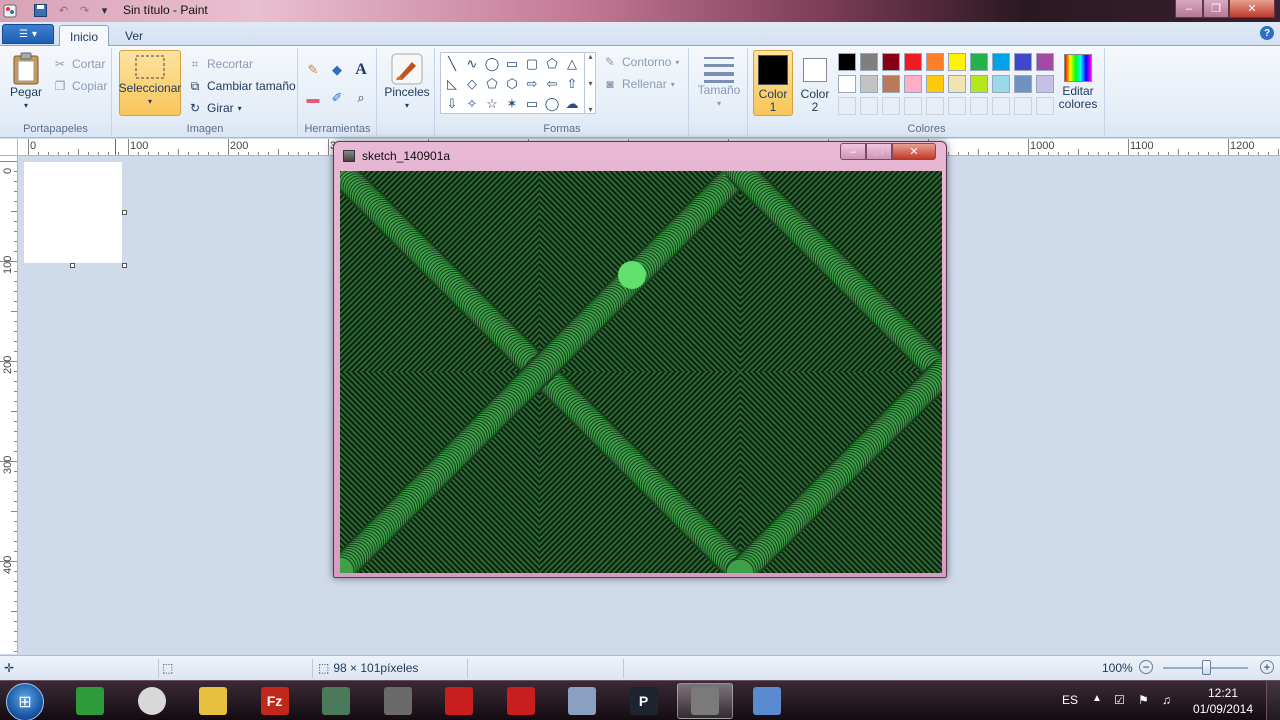 The height and width of the screenshot is (720, 1280). Describe the element at coordinates (532, 104) in the screenshot. I see `callout-rect-icon: ▭` at that location.